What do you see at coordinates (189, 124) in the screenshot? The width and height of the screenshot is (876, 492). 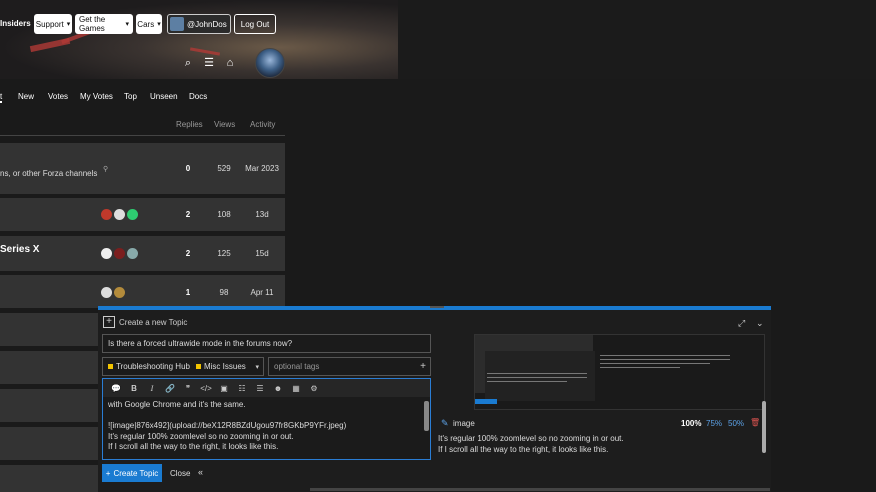 I see `column-replies: Replies` at bounding box center [189, 124].